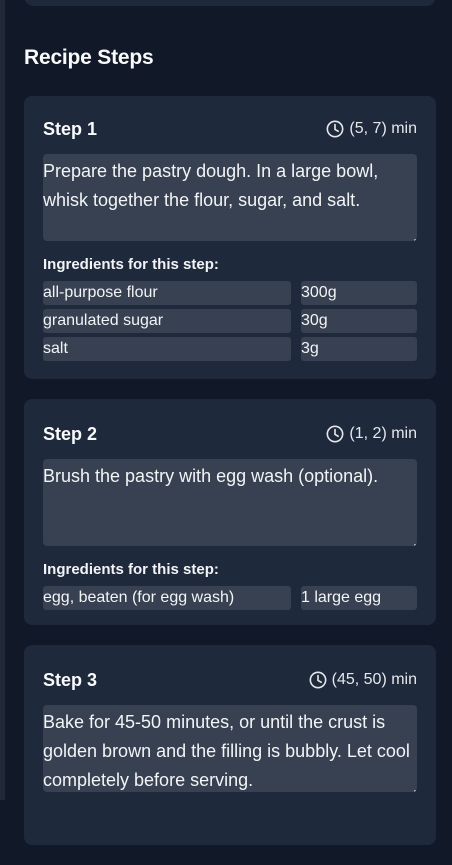 Image resolution: width=452 pixels, height=865 pixels. What do you see at coordinates (70, 433) in the screenshot?
I see `step-title: Step 2` at bounding box center [70, 433].